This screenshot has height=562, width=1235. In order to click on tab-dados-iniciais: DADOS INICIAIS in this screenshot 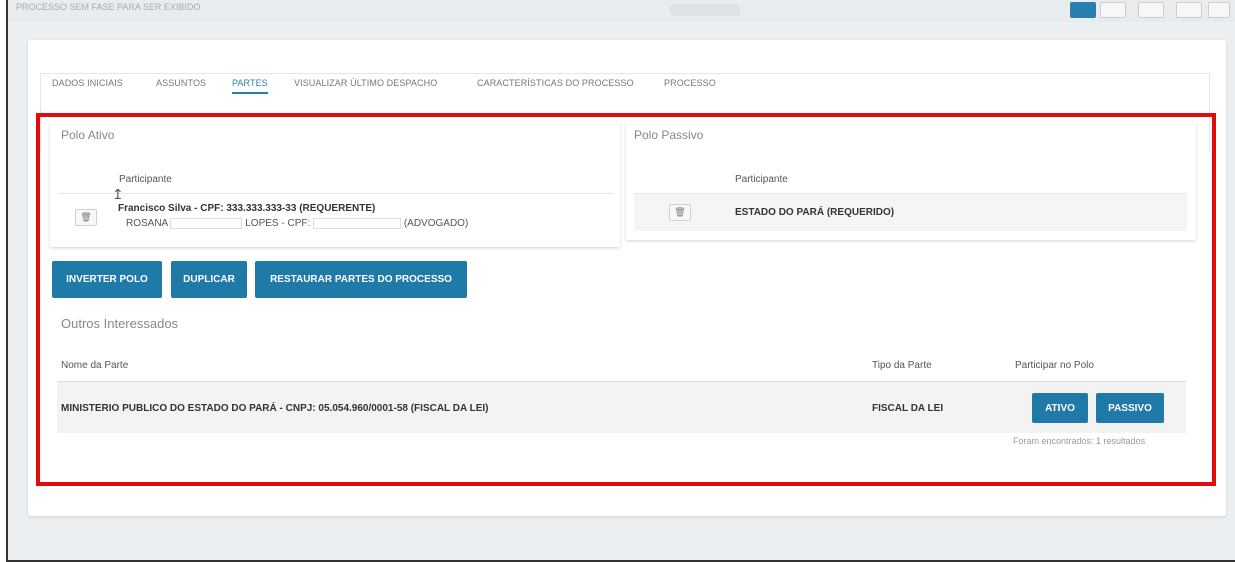, I will do `click(87, 83)`.